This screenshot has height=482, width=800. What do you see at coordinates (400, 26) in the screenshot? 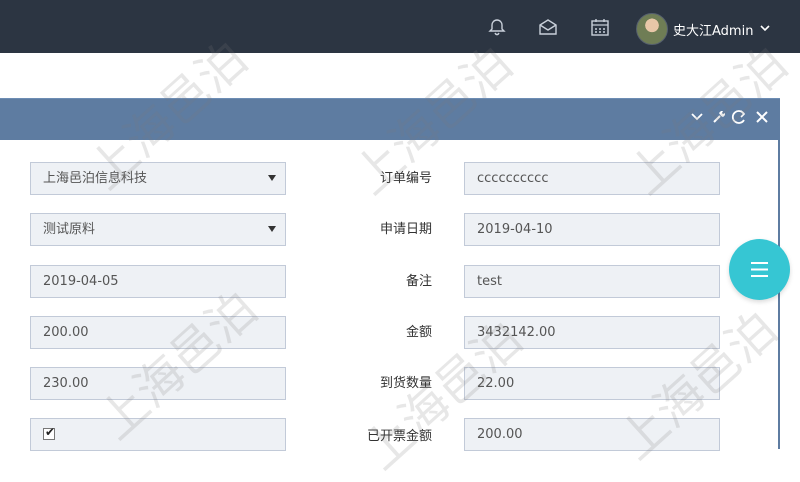
I see `top-navigation-bar: 史大江Admin` at bounding box center [400, 26].